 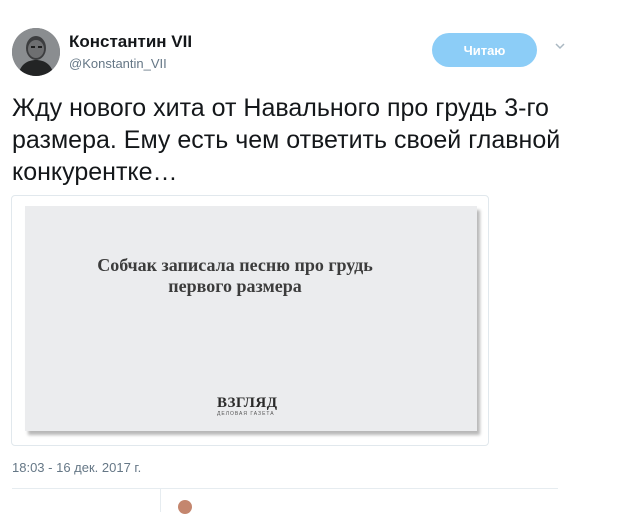 What do you see at coordinates (247, 403) in the screenshot?
I see `logo-title: ВЗГЛЯД` at bounding box center [247, 403].